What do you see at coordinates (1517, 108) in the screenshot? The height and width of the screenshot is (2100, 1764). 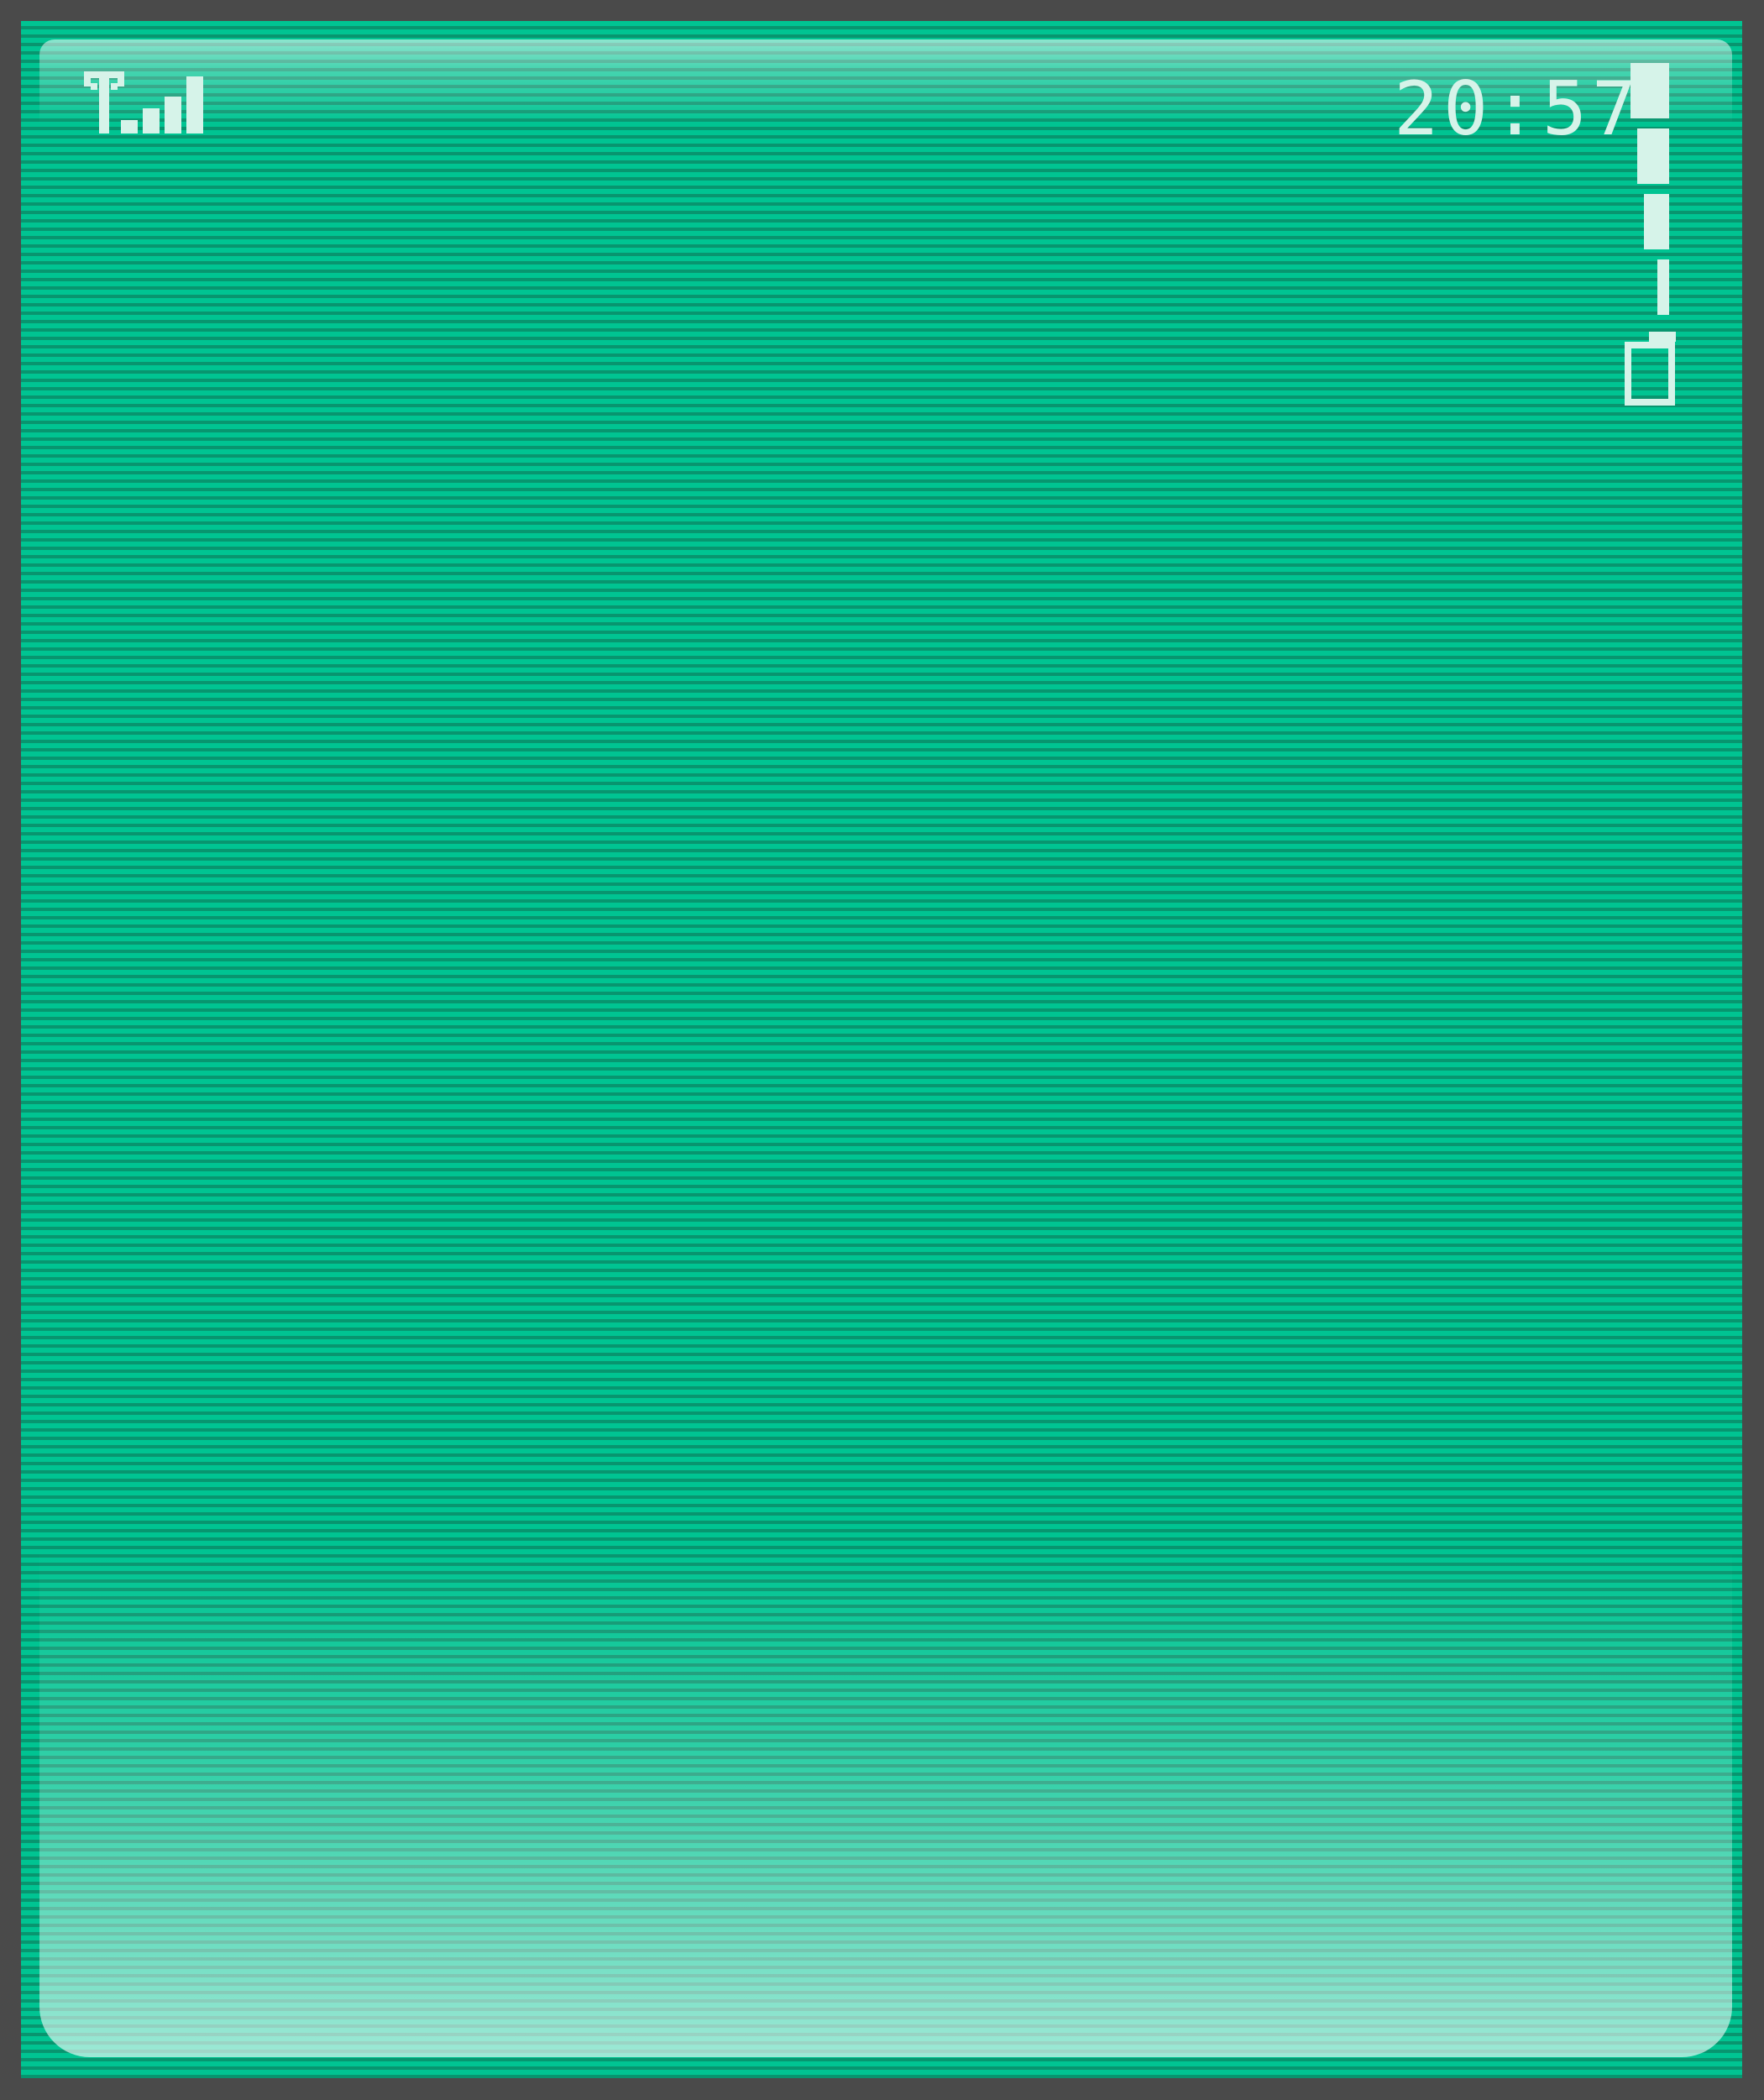 I see `clock-time: 20:57` at bounding box center [1517, 108].